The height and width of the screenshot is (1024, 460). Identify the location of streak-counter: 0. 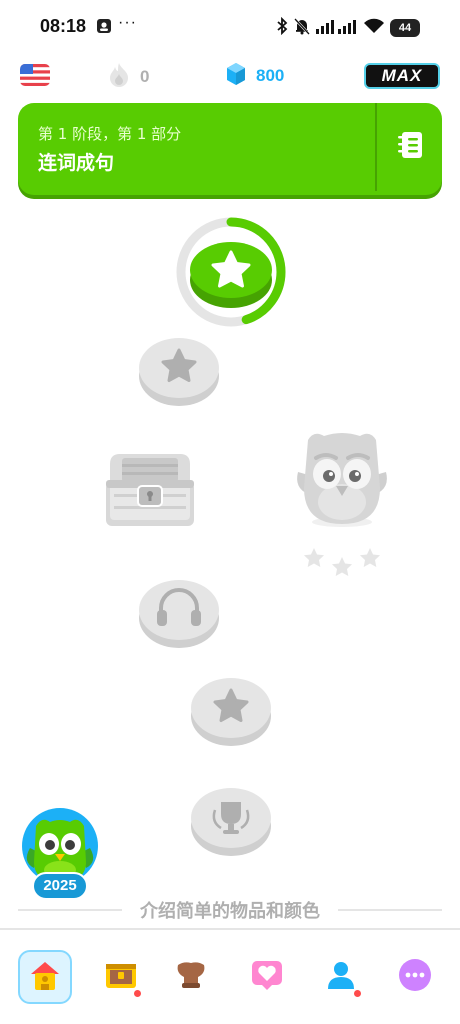
(128, 77).